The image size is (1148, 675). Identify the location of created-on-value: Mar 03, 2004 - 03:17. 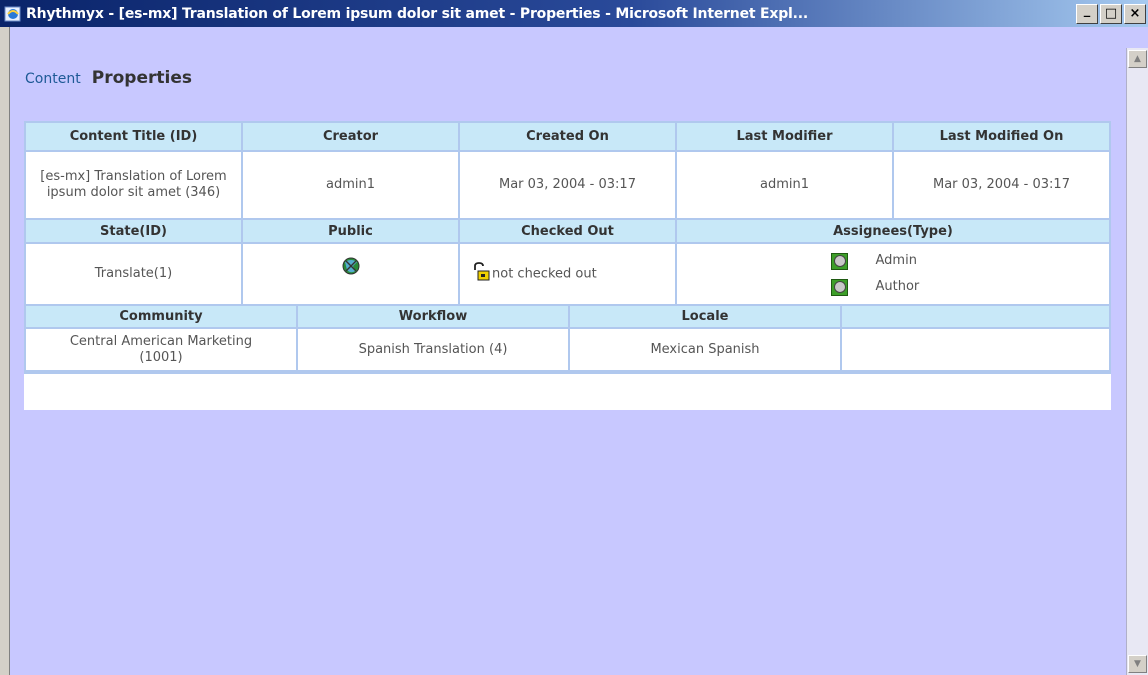
(567, 185).